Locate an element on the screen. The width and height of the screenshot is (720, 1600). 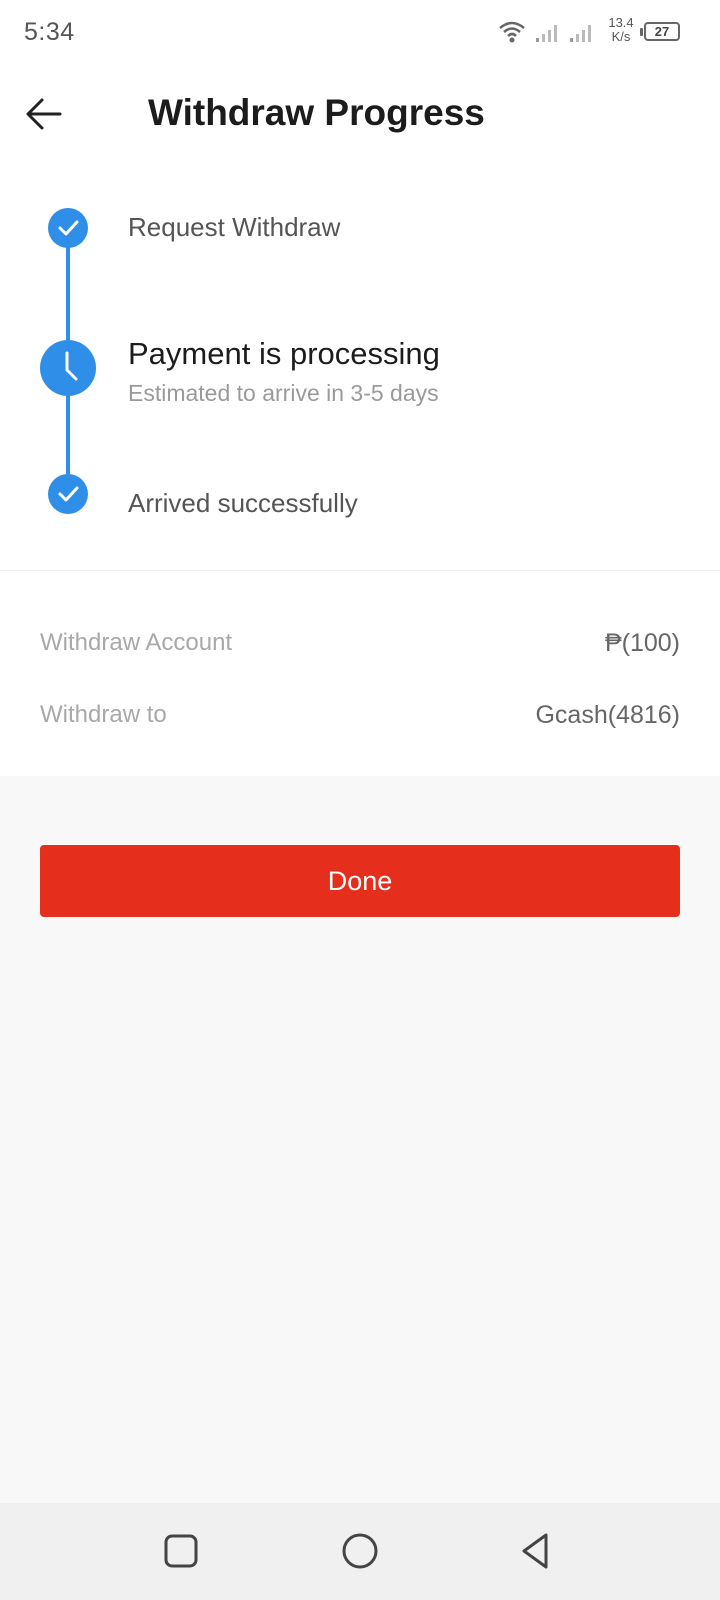
detail-label: Withdraw to is located at coordinates (103, 714).